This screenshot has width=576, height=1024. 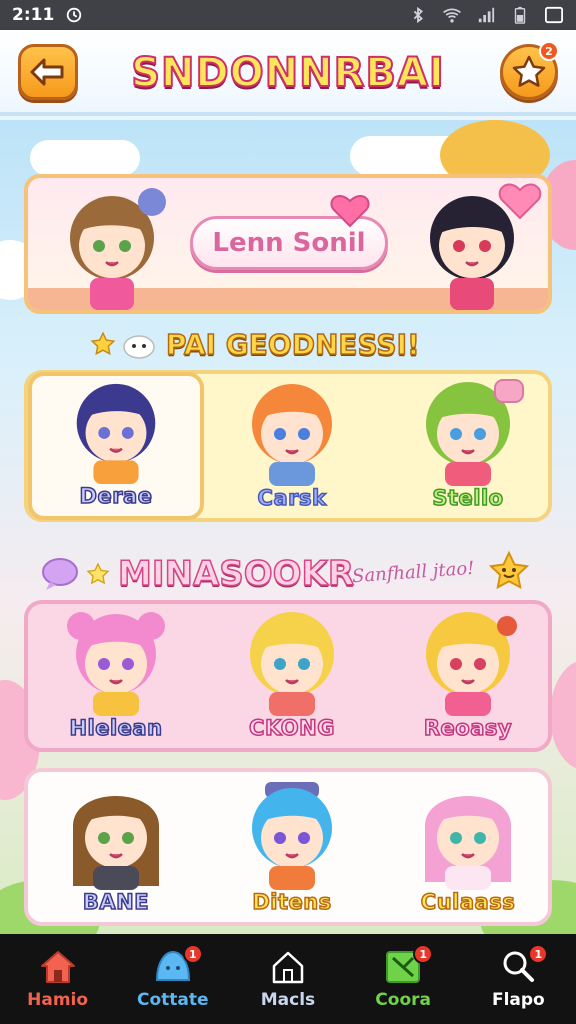 I want to click on character-card: Stello, so click(x=468, y=446).